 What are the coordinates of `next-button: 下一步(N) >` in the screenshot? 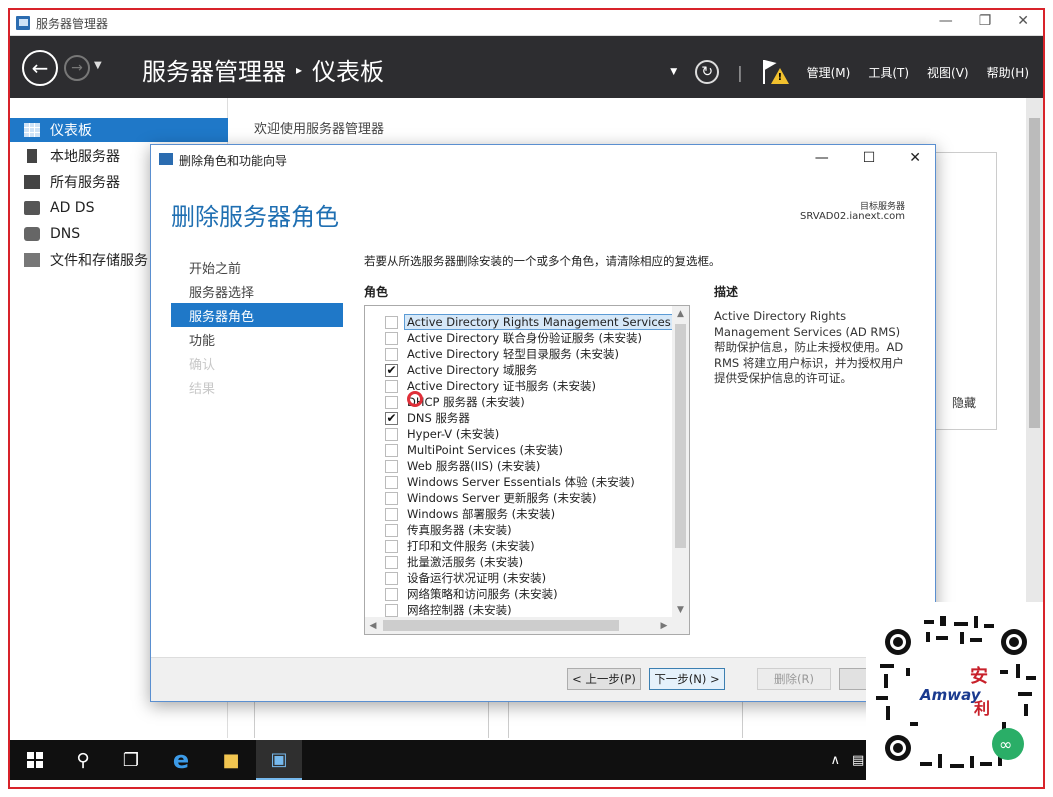 It's located at (687, 679).